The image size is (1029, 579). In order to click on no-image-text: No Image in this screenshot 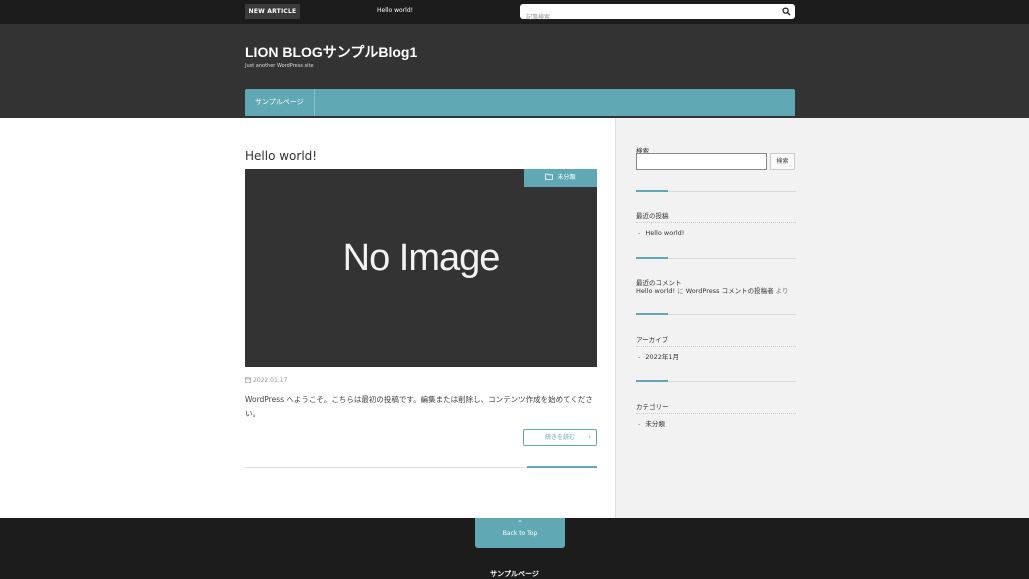, I will do `click(421, 258)`.